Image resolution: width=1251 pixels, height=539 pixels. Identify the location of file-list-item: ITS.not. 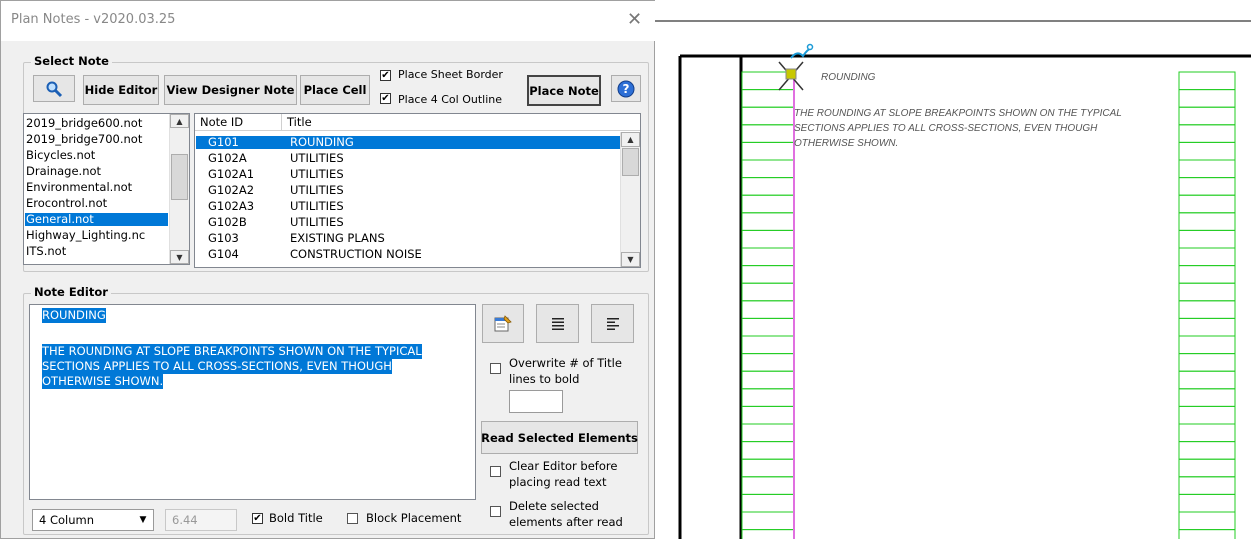
(46, 251).